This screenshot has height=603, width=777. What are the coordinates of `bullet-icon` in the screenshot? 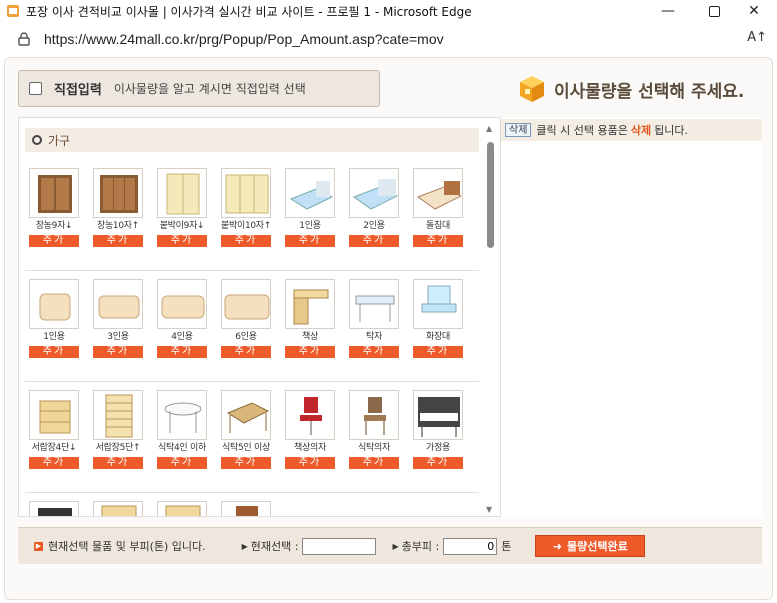 It's located at (37, 140).